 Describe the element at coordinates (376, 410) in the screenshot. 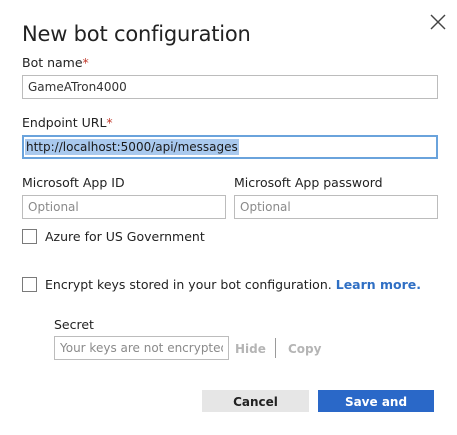

I see `save-and-connect-button: Save and connect` at that location.